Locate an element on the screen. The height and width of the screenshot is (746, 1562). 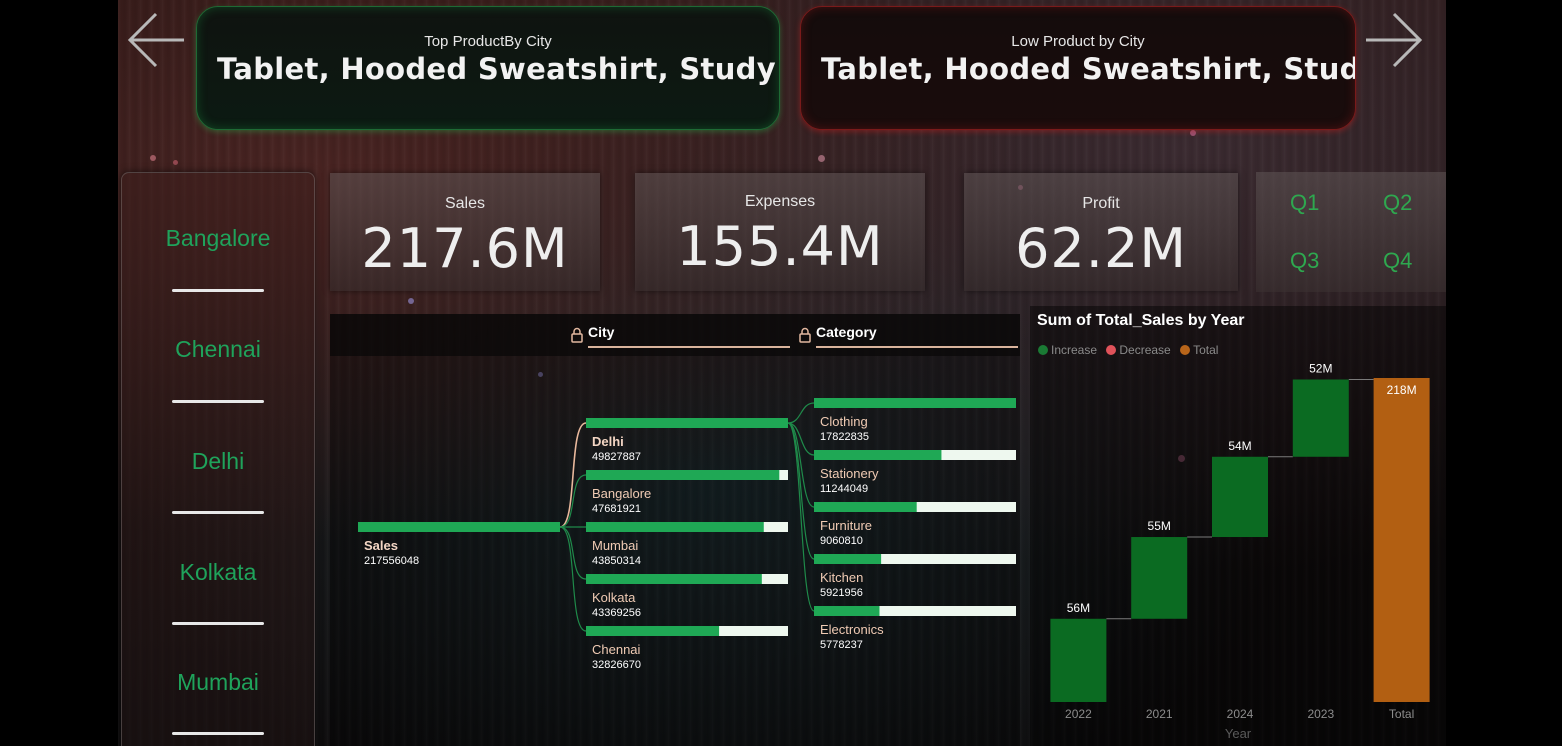
city-button-kolkata: Kolkata is located at coordinates (218, 572).